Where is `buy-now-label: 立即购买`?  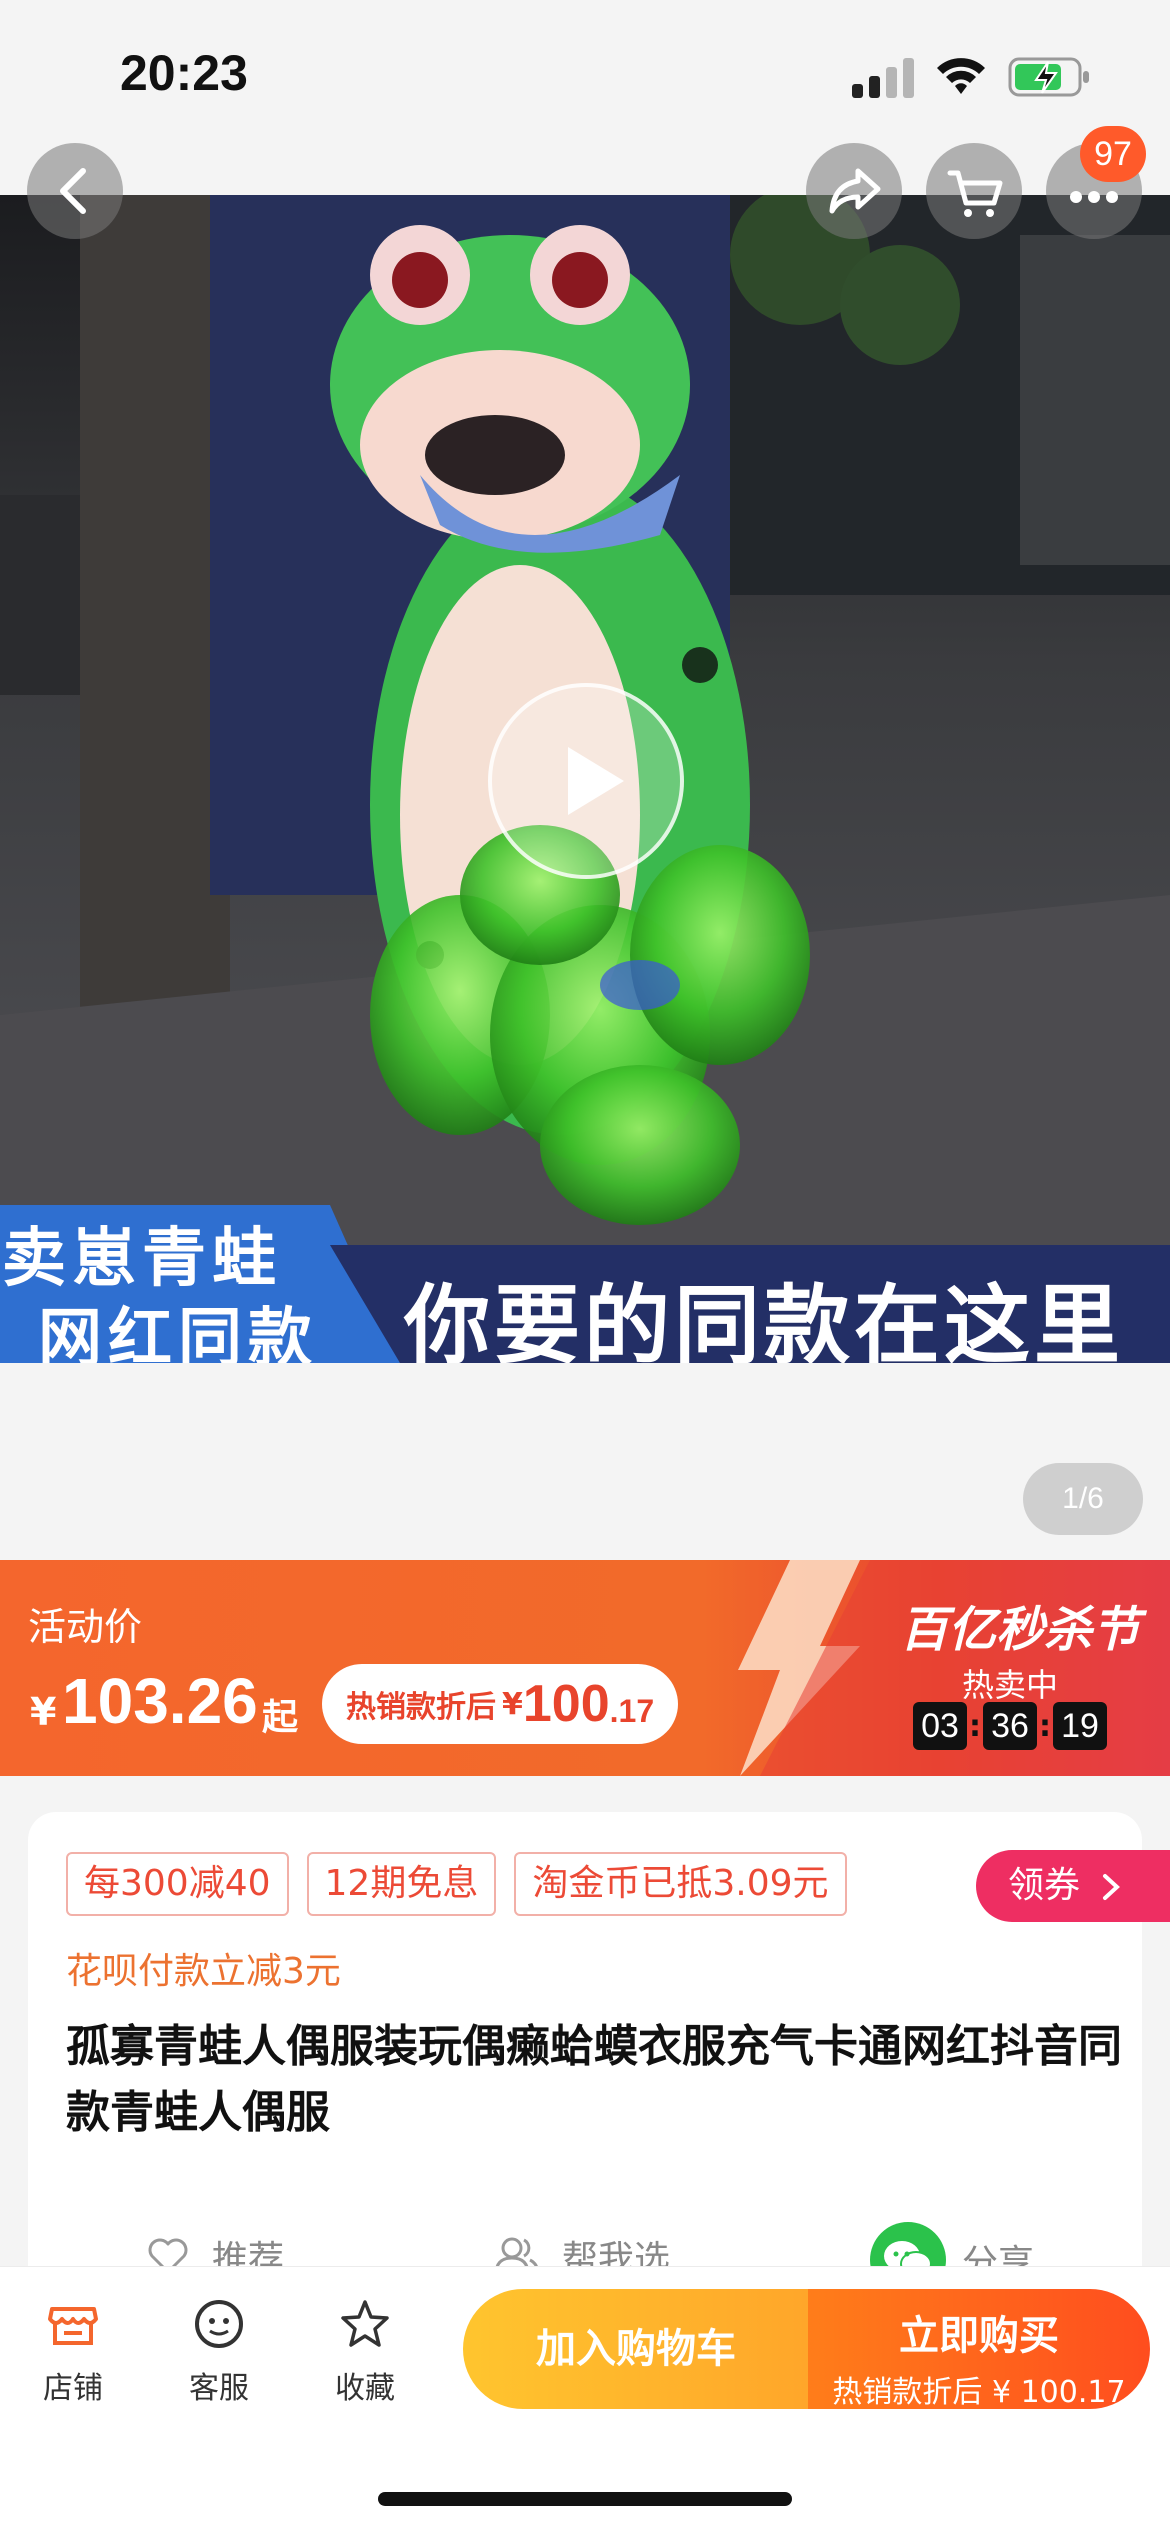
buy-now-label: 立即购买 is located at coordinates (979, 2336).